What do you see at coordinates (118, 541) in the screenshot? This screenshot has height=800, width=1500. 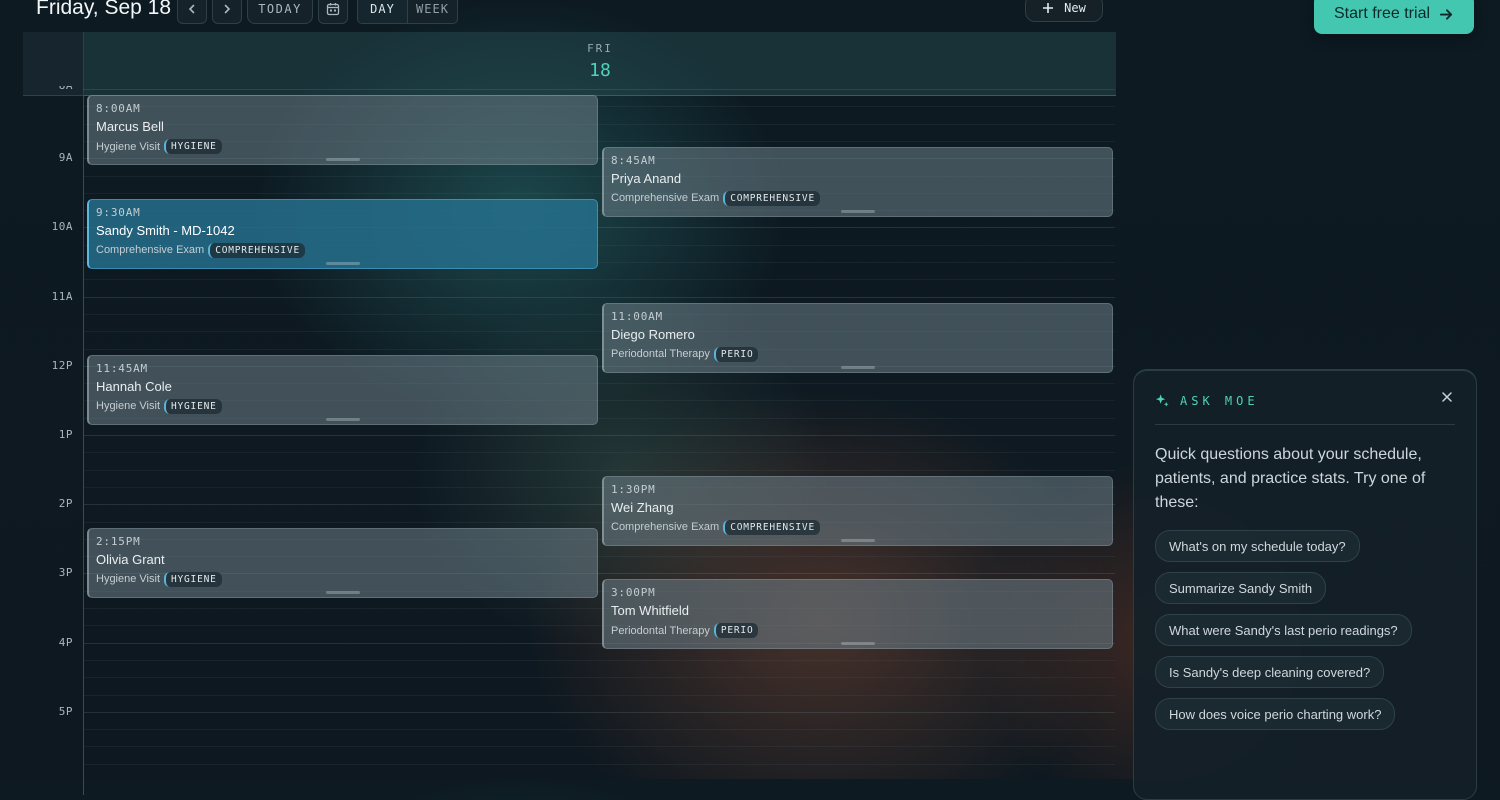 I see `appointment-time: 2:15PM` at bounding box center [118, 541].